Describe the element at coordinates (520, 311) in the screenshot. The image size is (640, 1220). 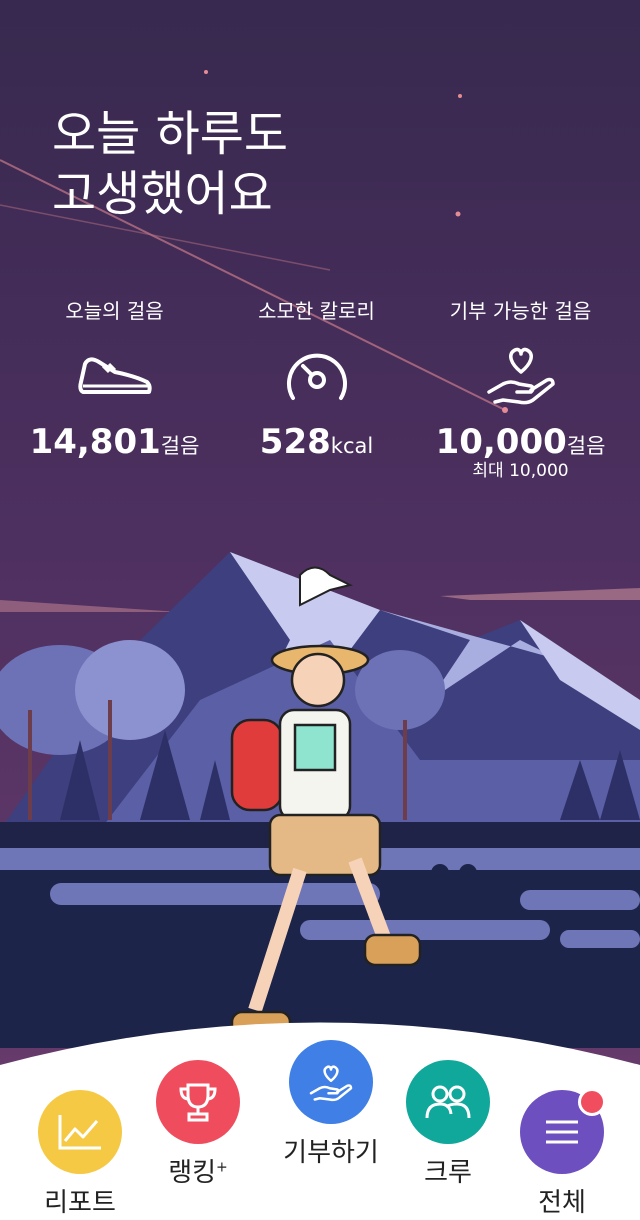
I see `donatable-steps-label: 기부 가능한 걸음` at that location.